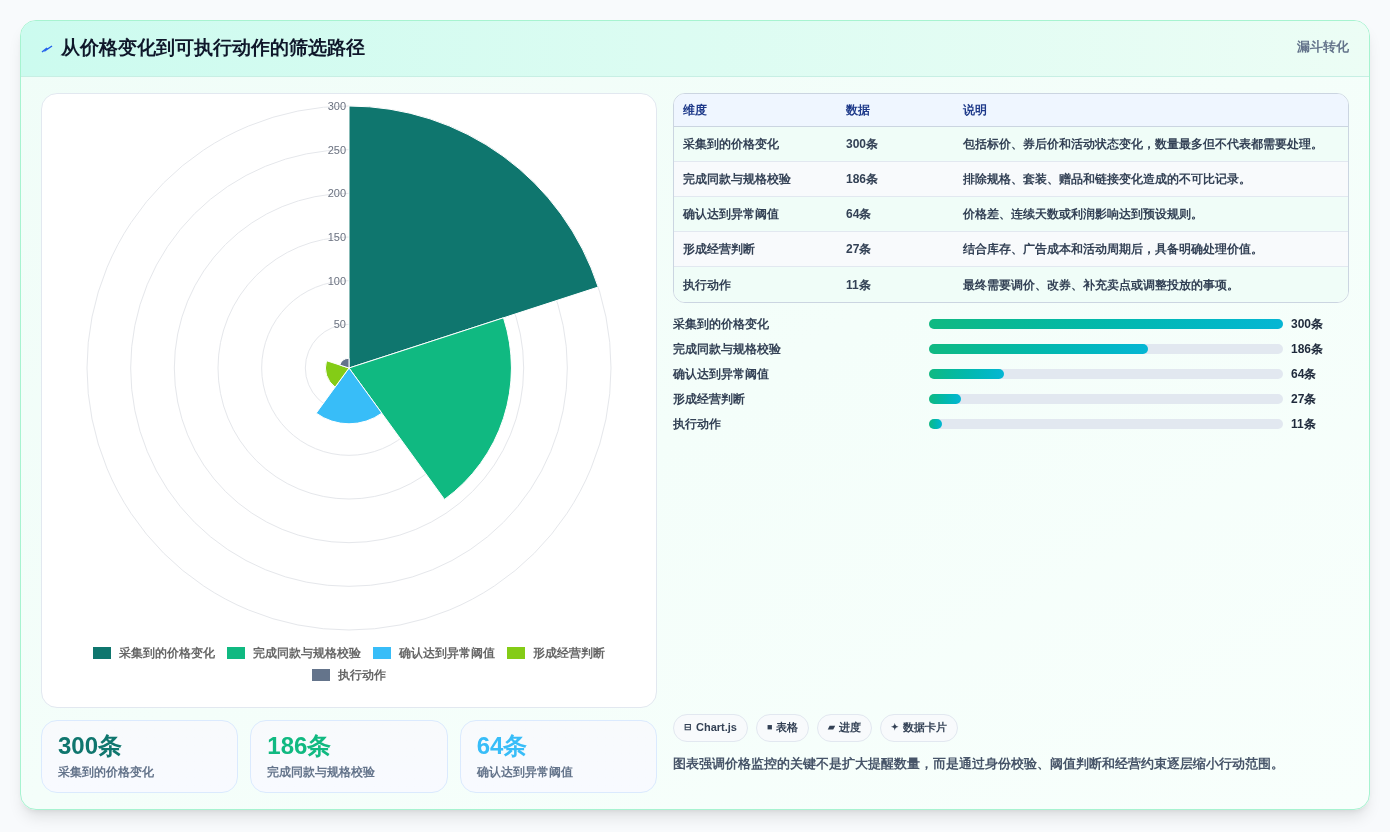 This screenshot has width=1390, height=832. What do you see at coordinates (695, 110) in the screenshot?
I see `column-header: 维度` at bounding box center [695, 110].